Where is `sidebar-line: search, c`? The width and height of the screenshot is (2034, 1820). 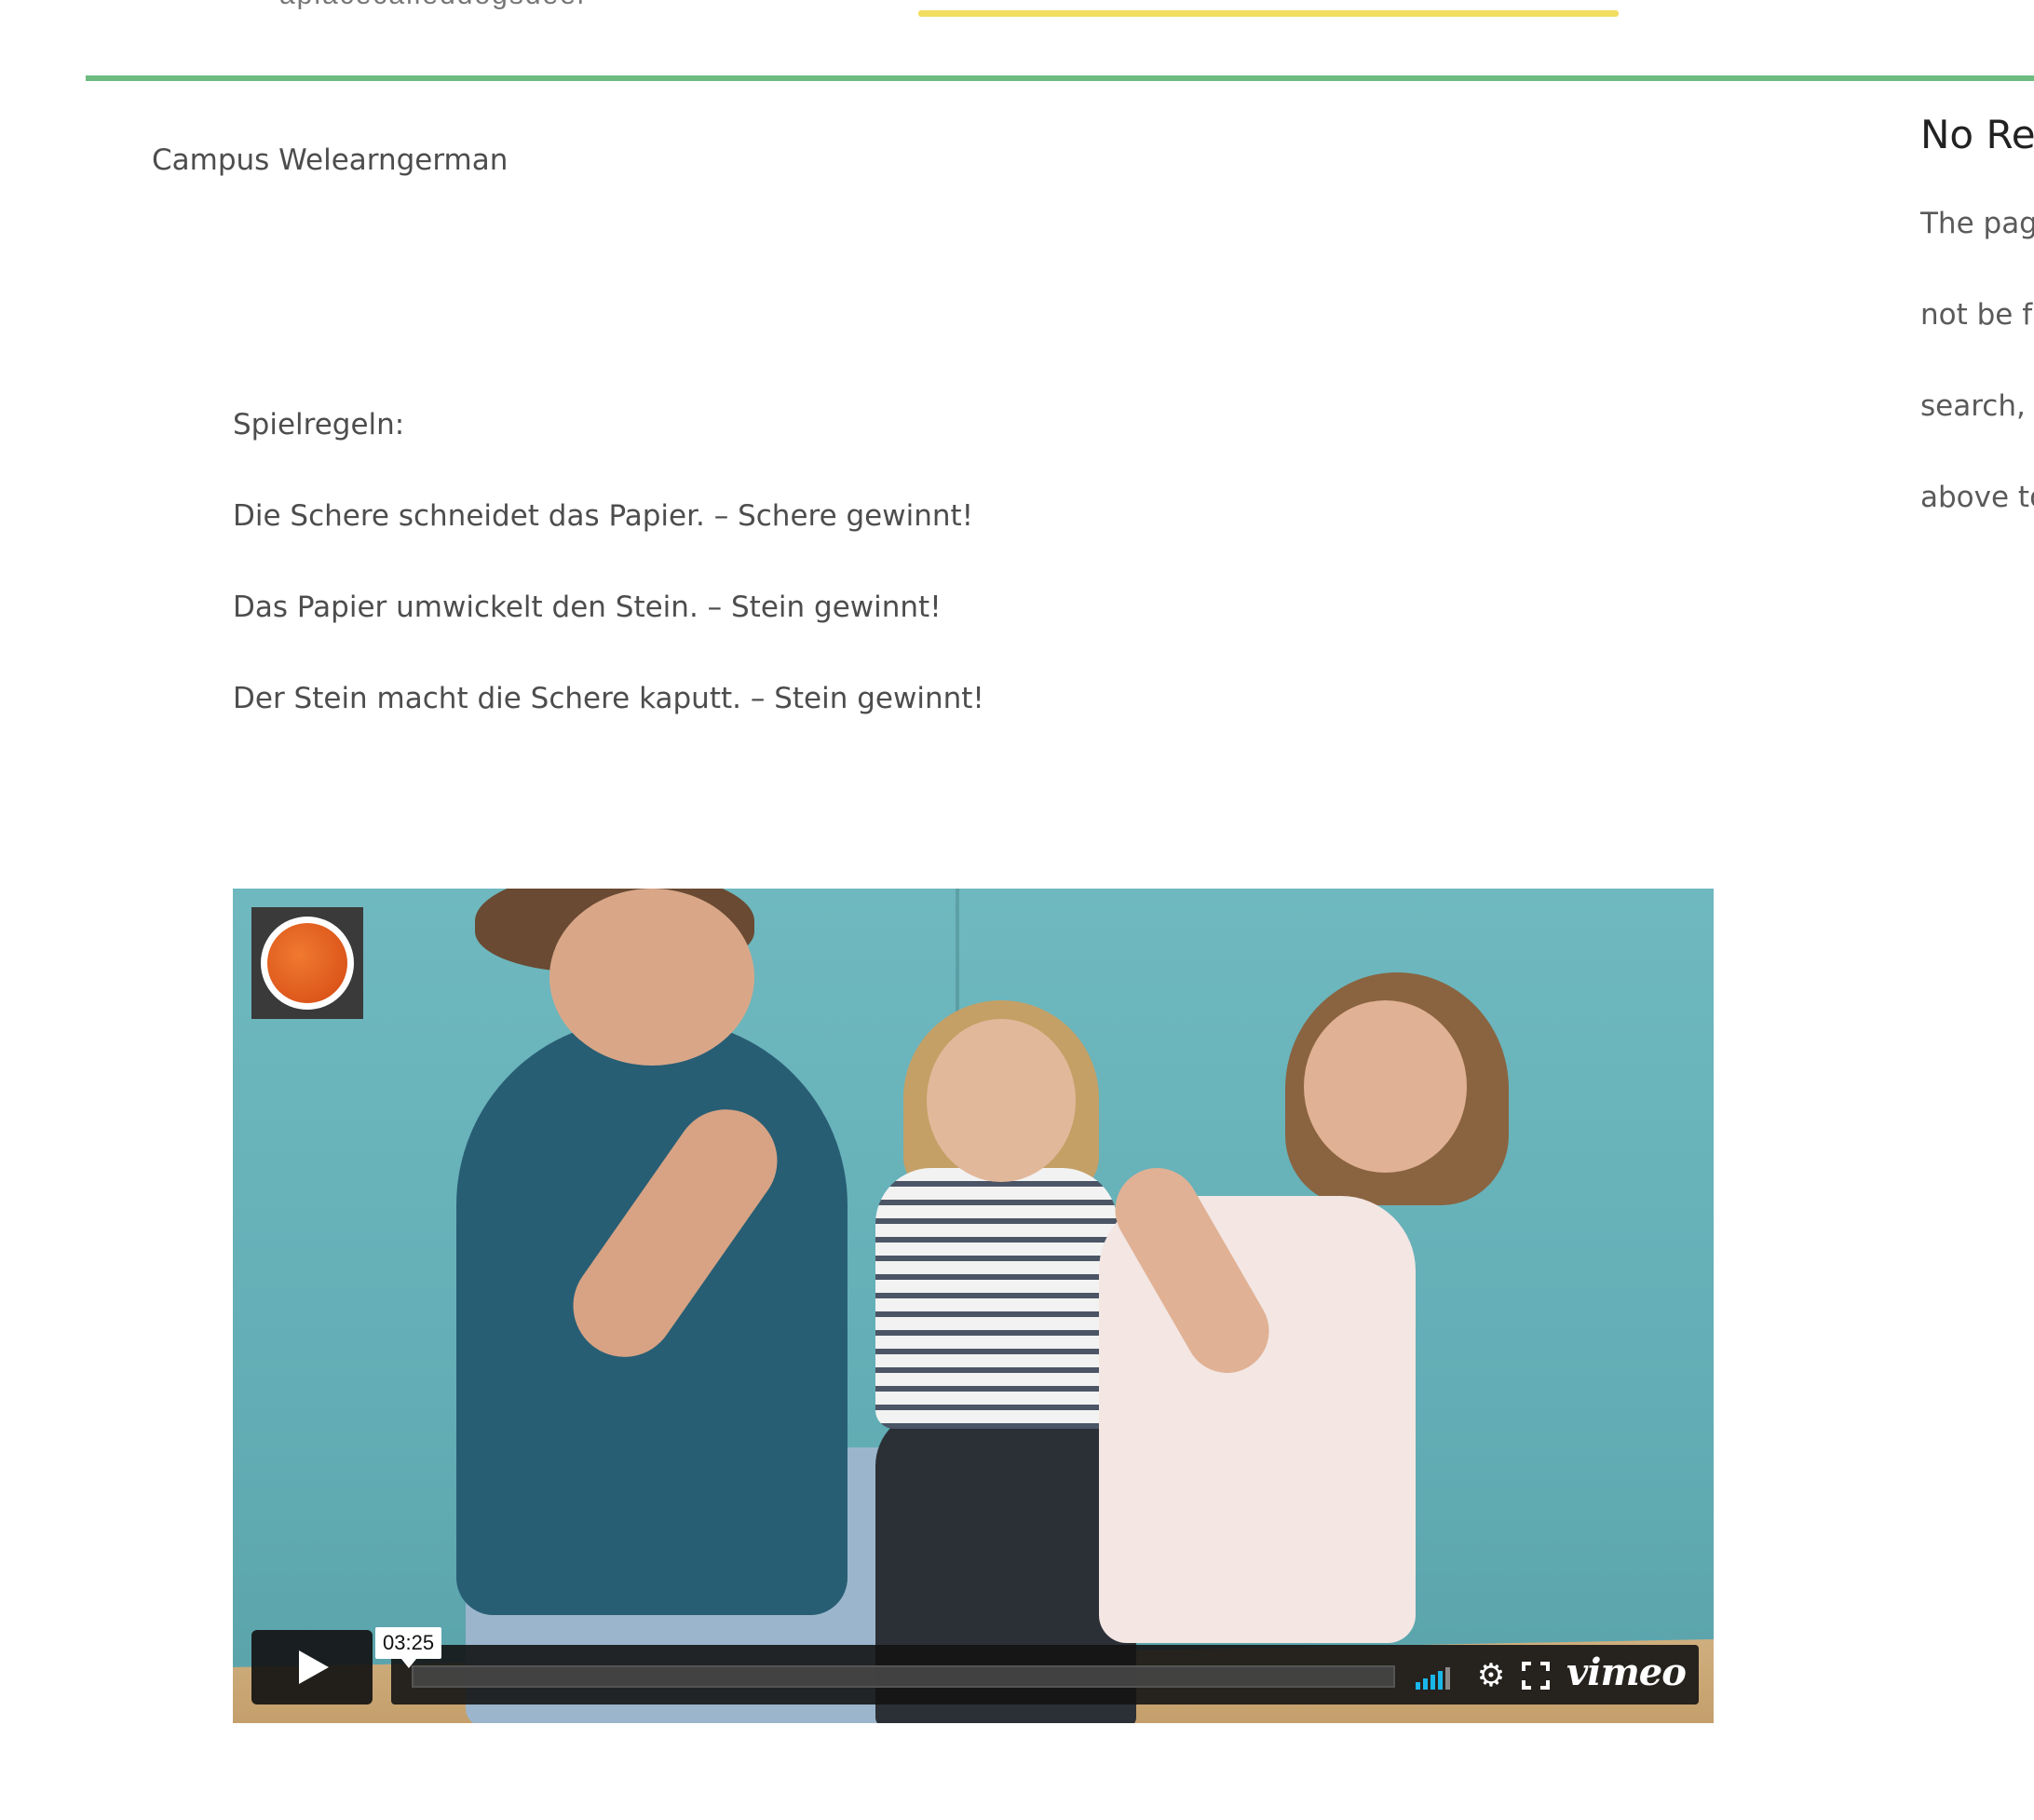 sidebar-line: search, c is located at coordinates (1977, 406).